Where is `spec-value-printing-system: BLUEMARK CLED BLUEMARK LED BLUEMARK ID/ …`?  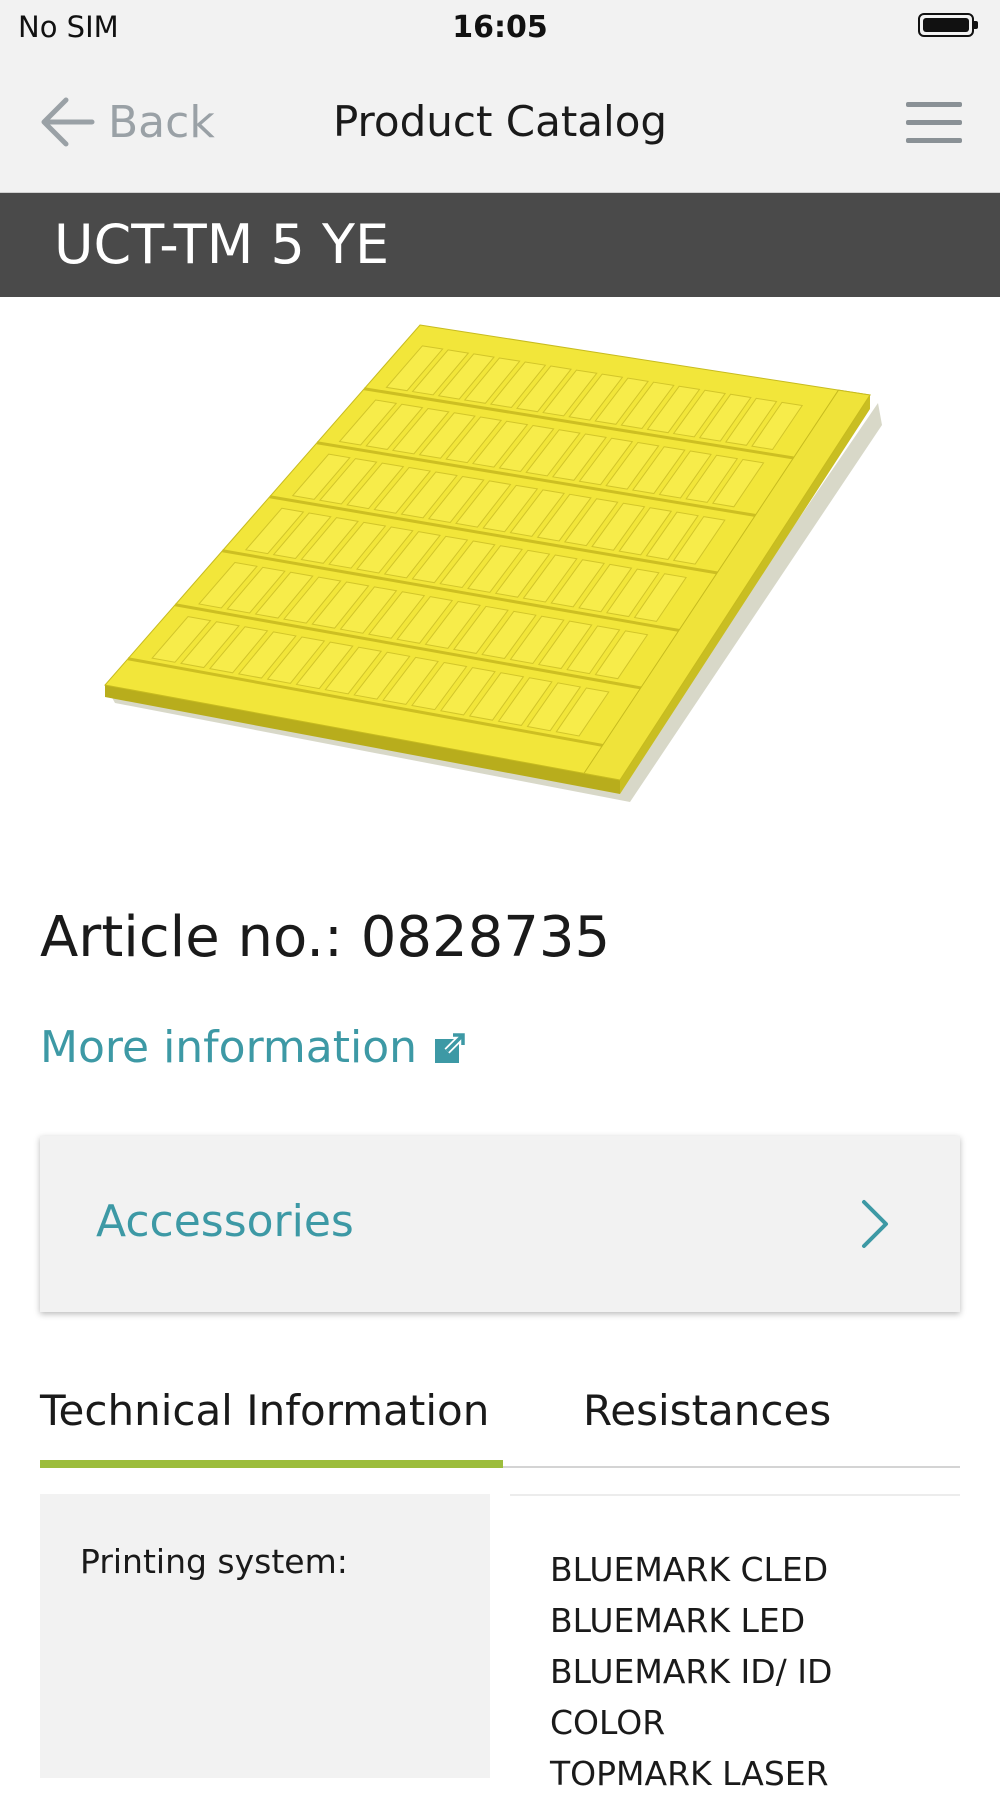 spec-value-printing-system: BLUEMARK CLED BLUEMARK LED BLUEMARK ID/ … is located at coordinates (691, 1671).